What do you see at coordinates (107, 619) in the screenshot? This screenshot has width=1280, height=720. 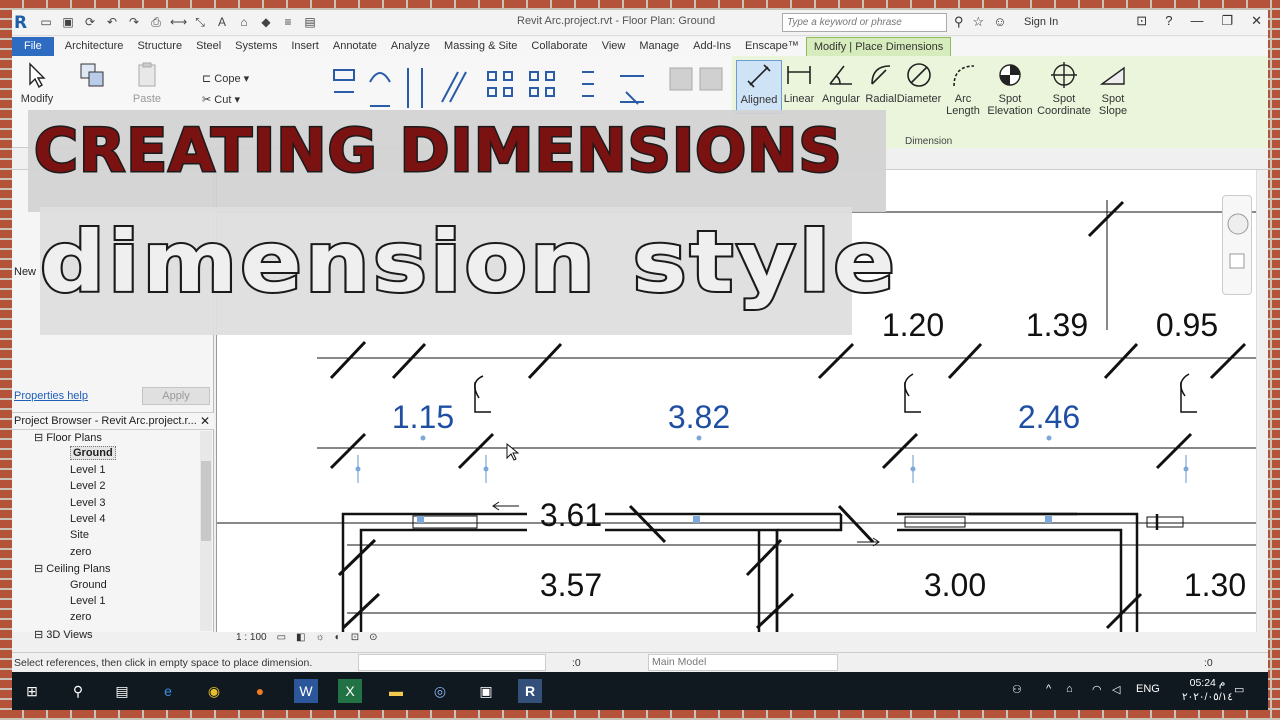 I see `tree-item-ceiling-zero: zero` at bounding box center [107, 619].